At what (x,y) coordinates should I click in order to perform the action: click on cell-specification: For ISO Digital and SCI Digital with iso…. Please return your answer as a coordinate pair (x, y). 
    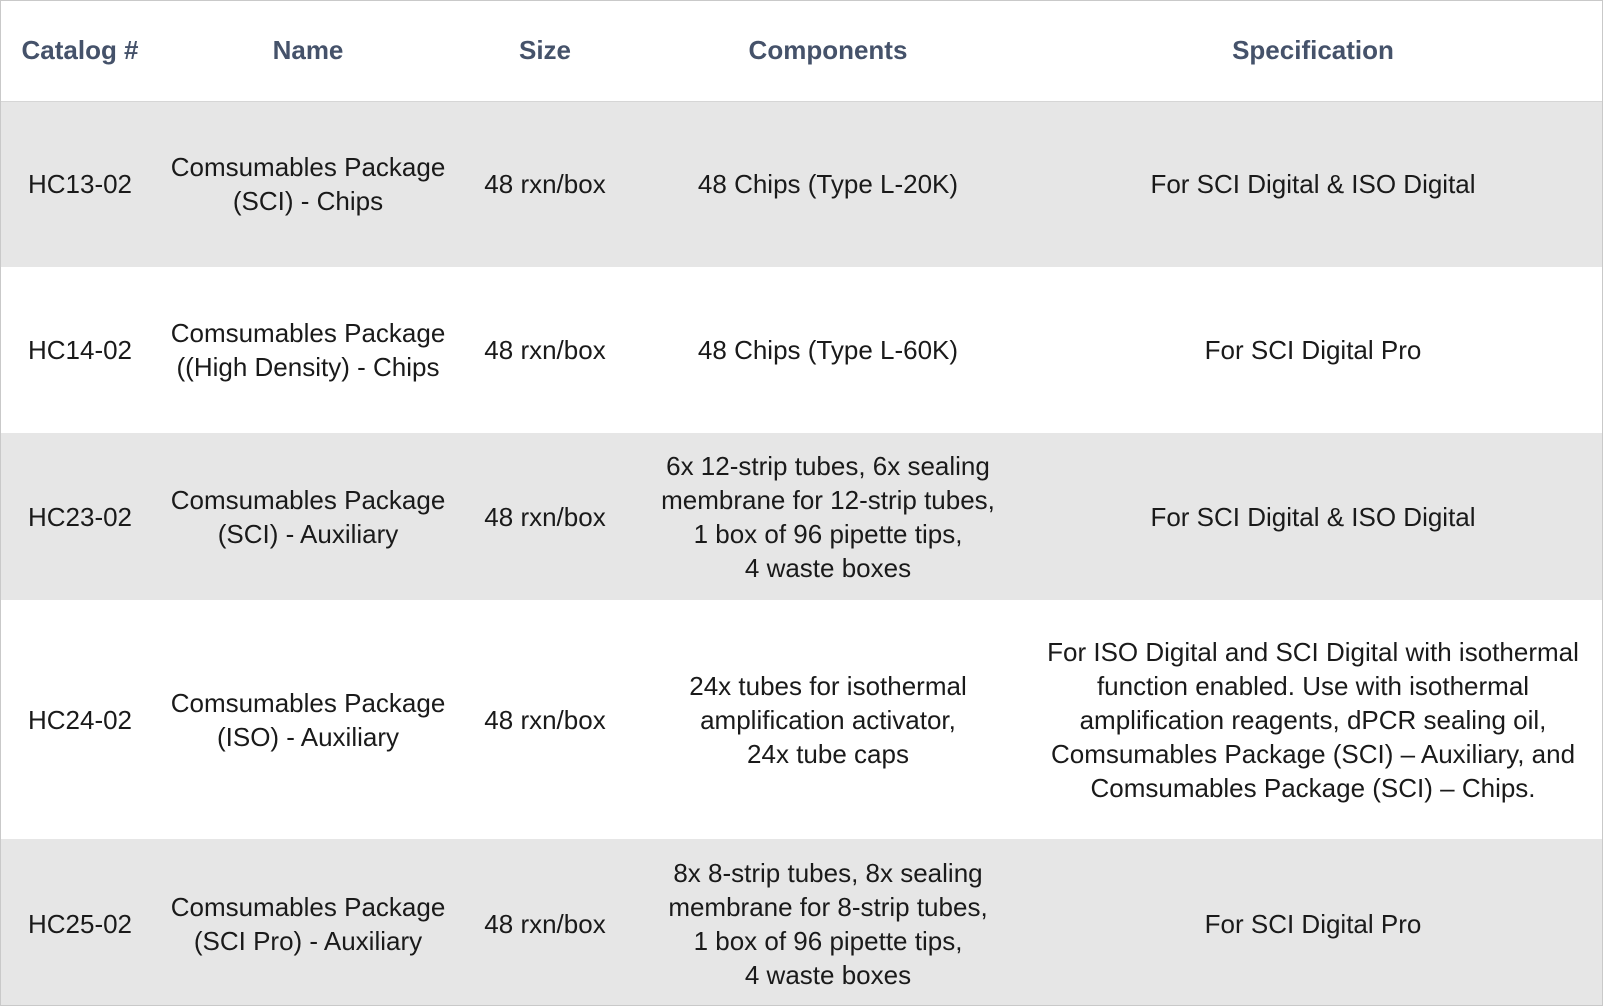
    Looking at the image, I should click on (1312, 719).